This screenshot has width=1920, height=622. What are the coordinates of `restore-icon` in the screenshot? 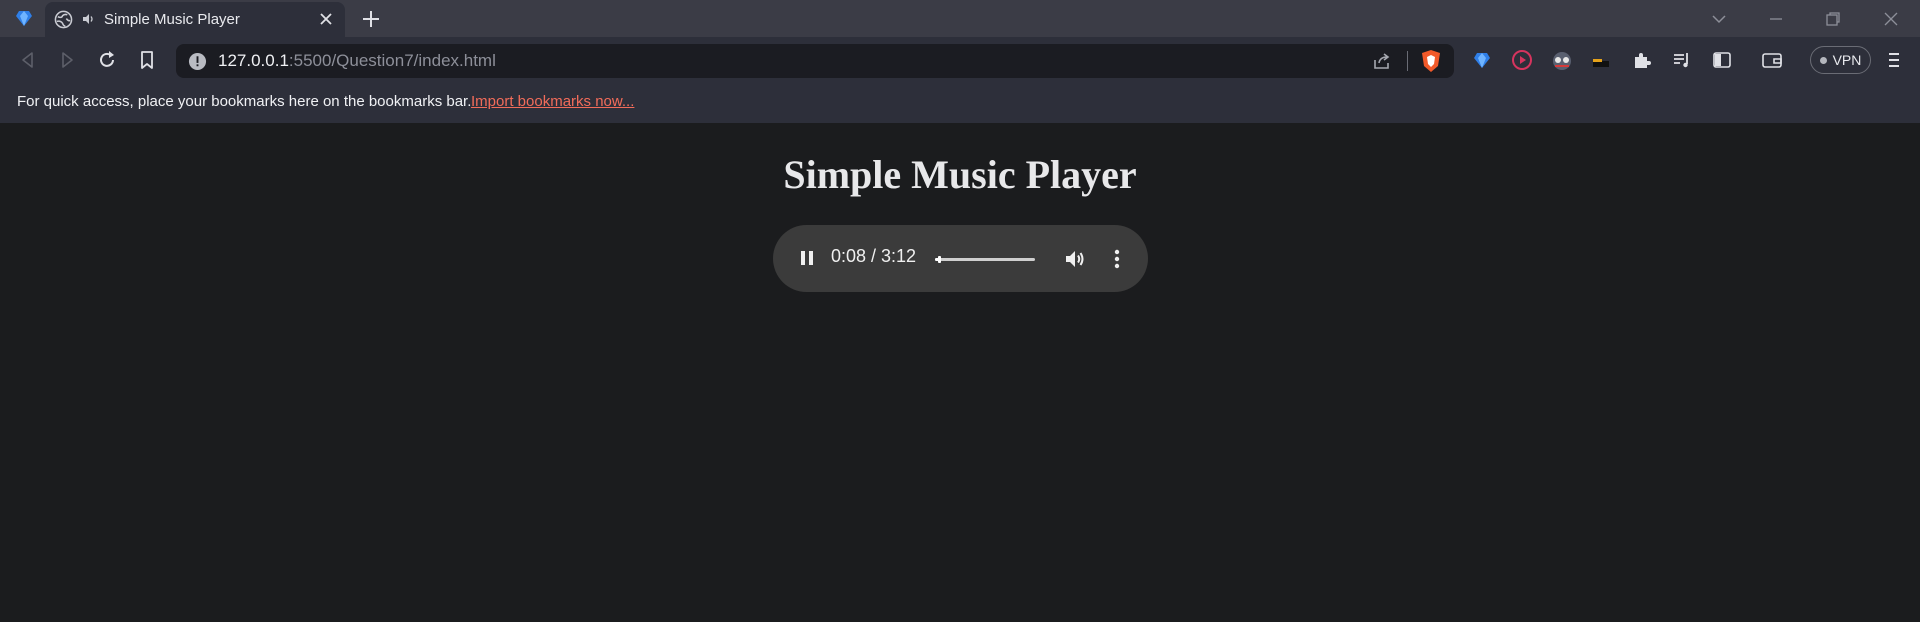 It's located at (1833, 19).